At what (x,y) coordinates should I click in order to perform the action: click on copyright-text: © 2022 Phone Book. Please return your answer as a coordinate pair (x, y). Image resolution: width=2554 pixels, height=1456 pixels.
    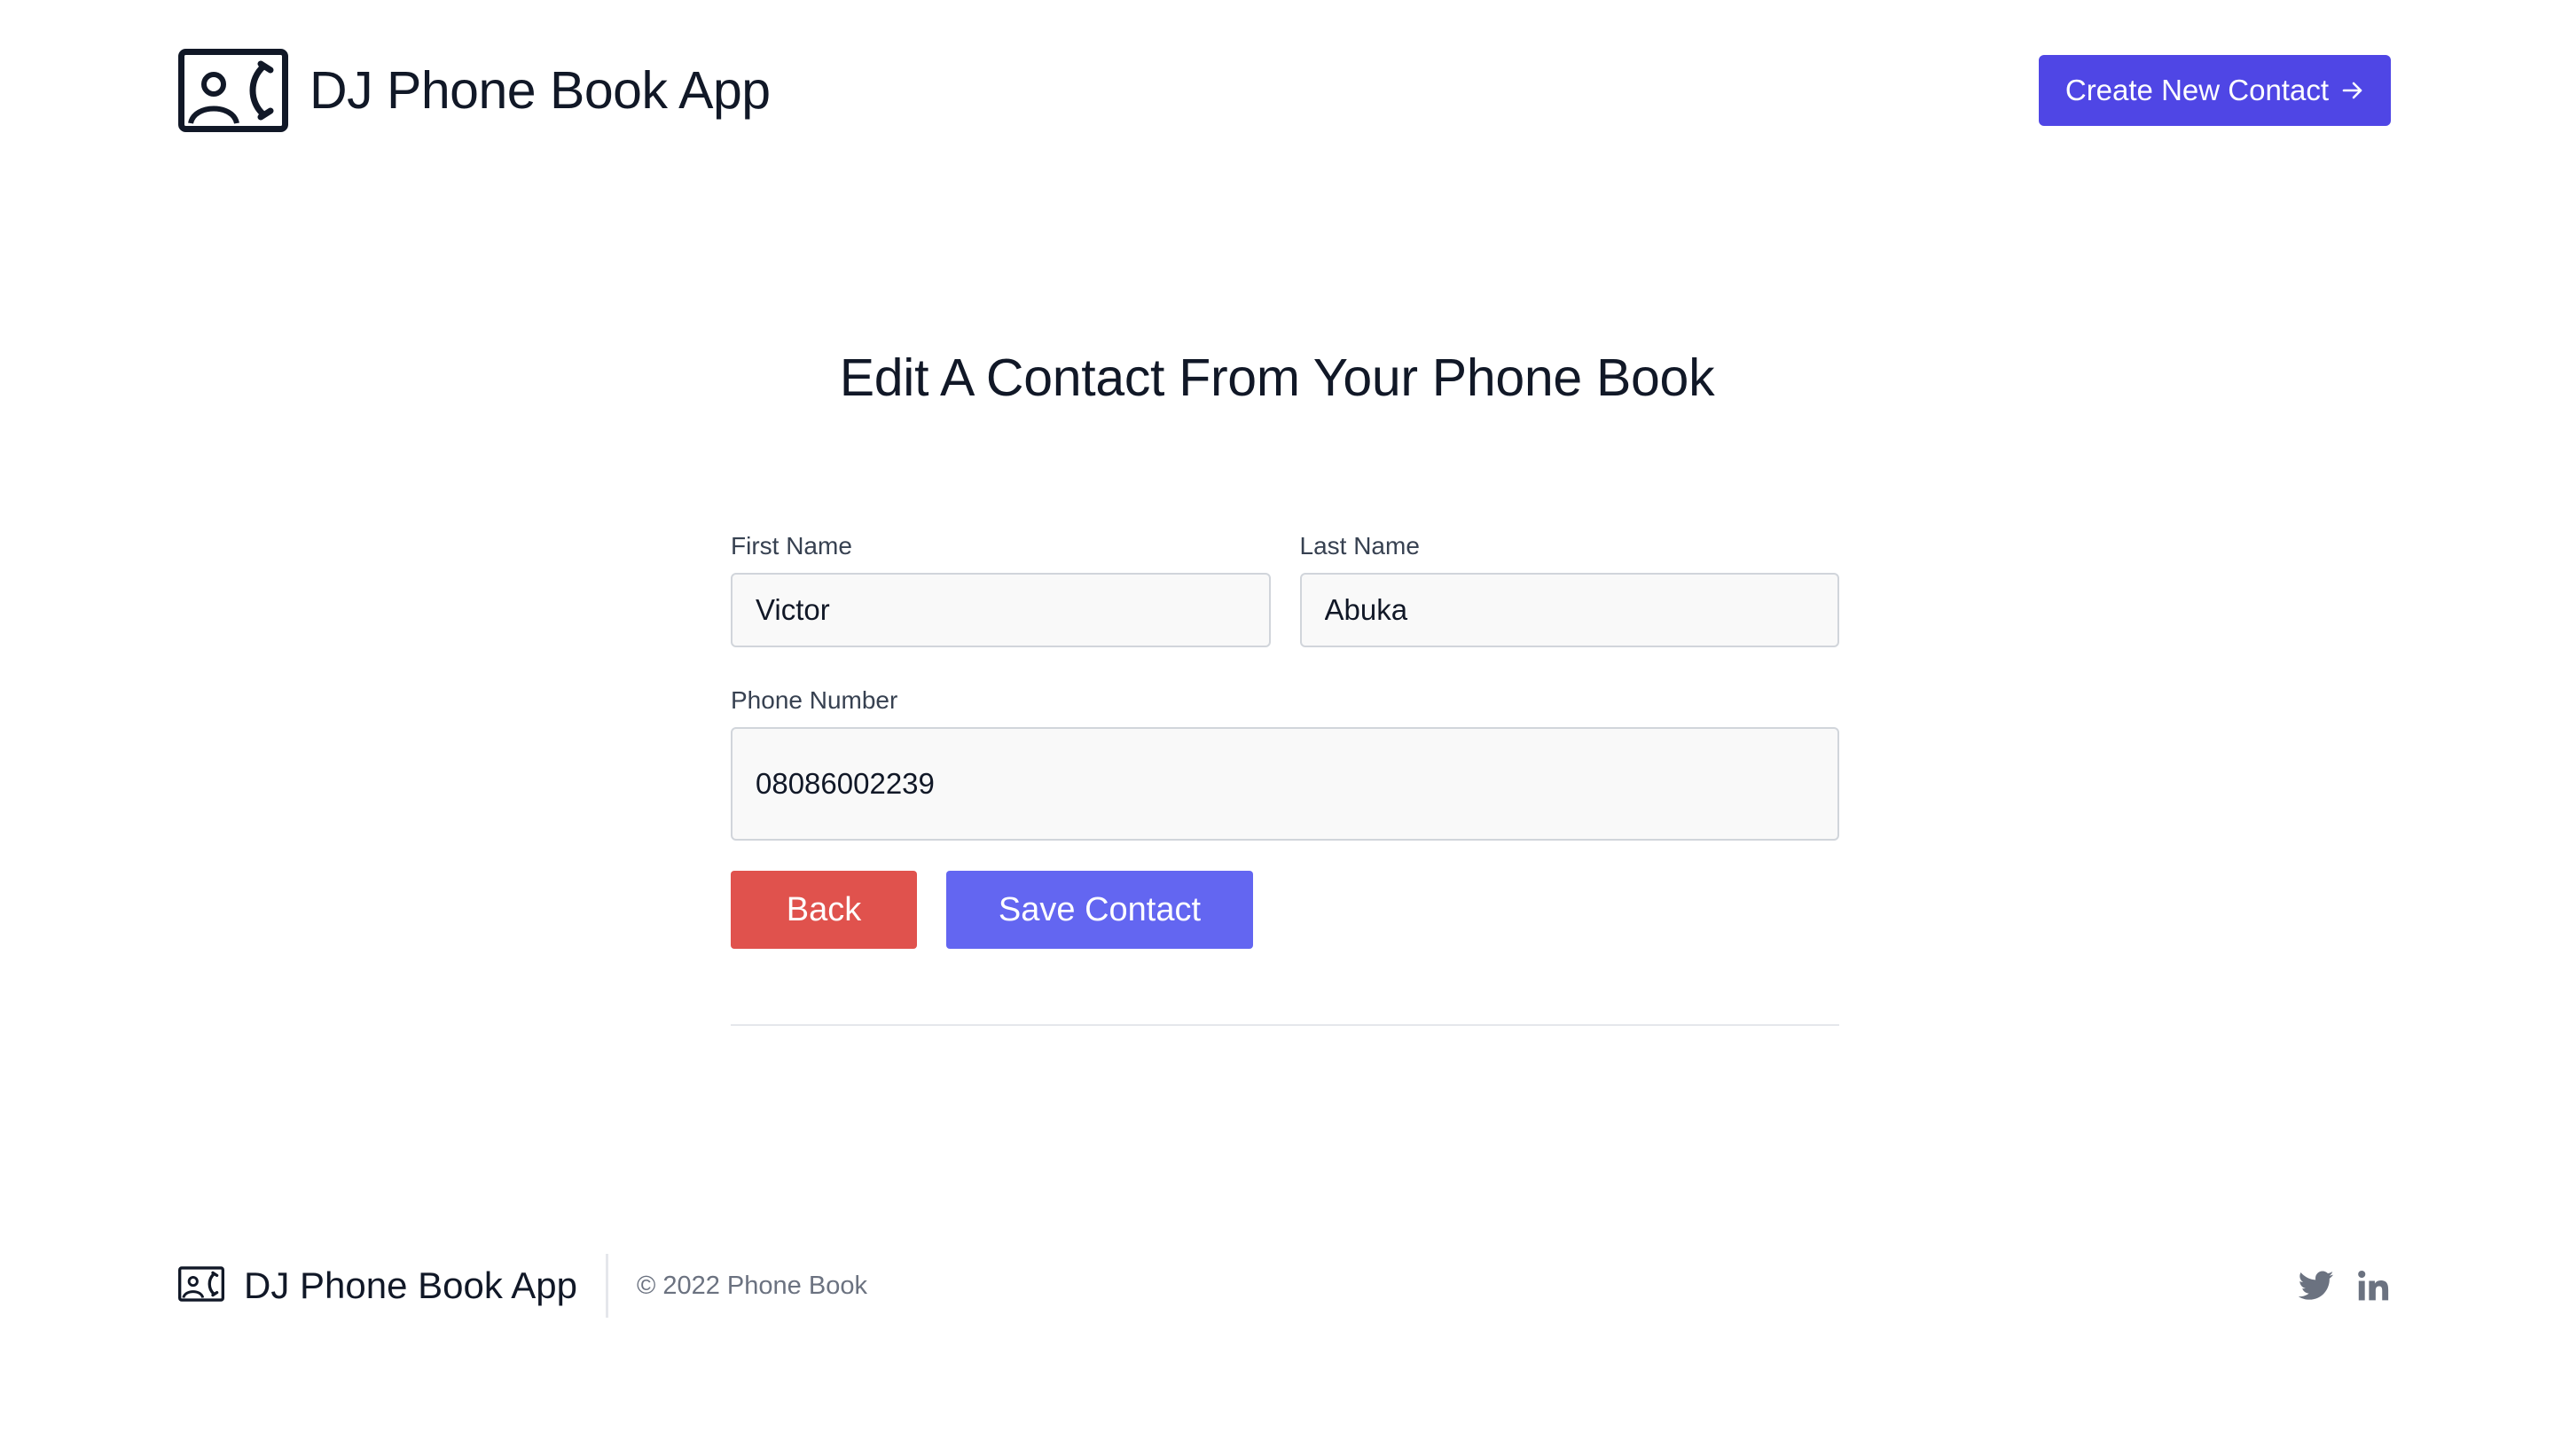
    Looking at the image, I should click on (751, 1285).